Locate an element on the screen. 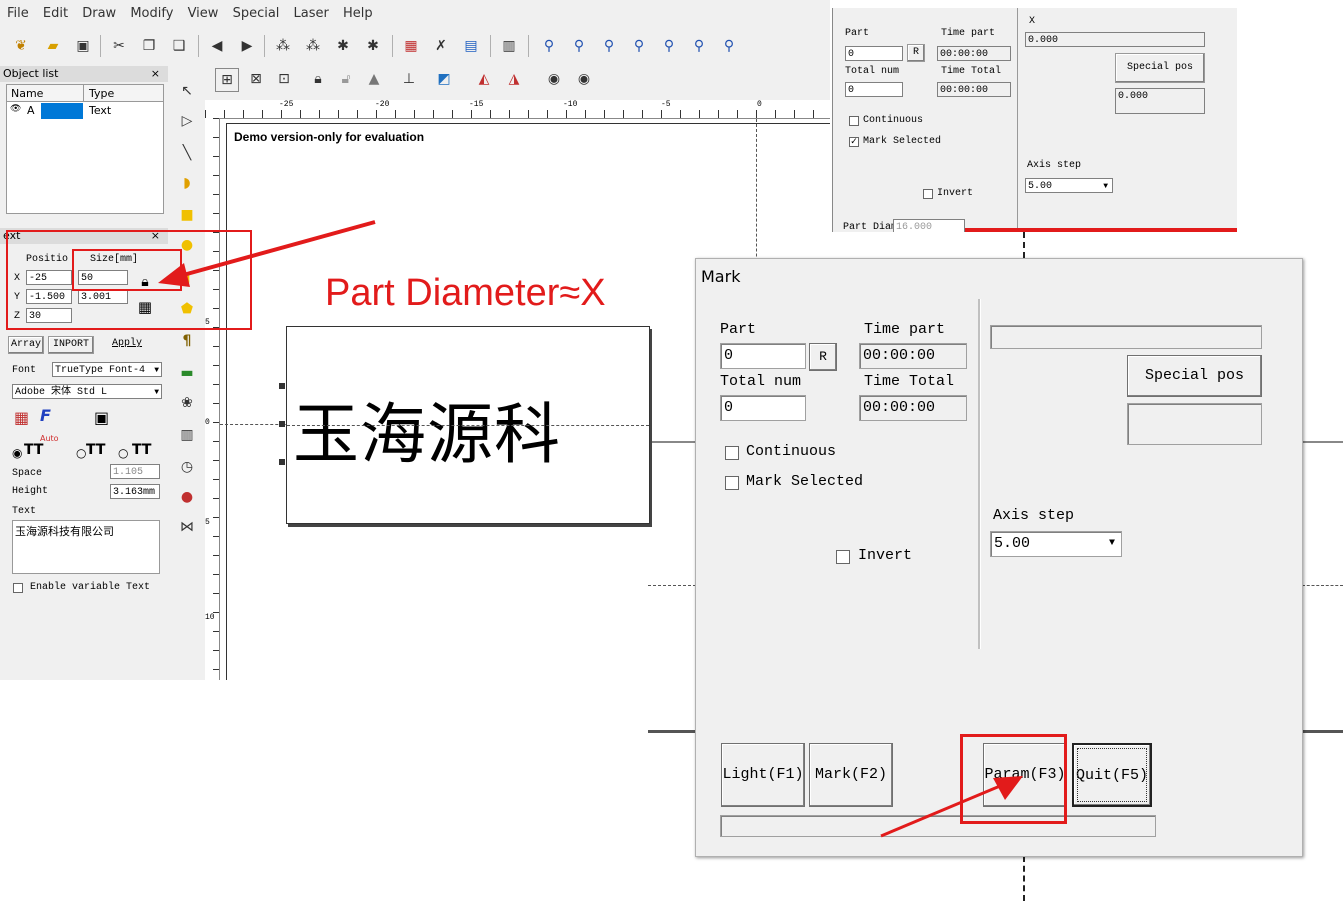 This screenshot has width=1343, height=901. save-icon: ▣ is located at coordinates (83, 46).